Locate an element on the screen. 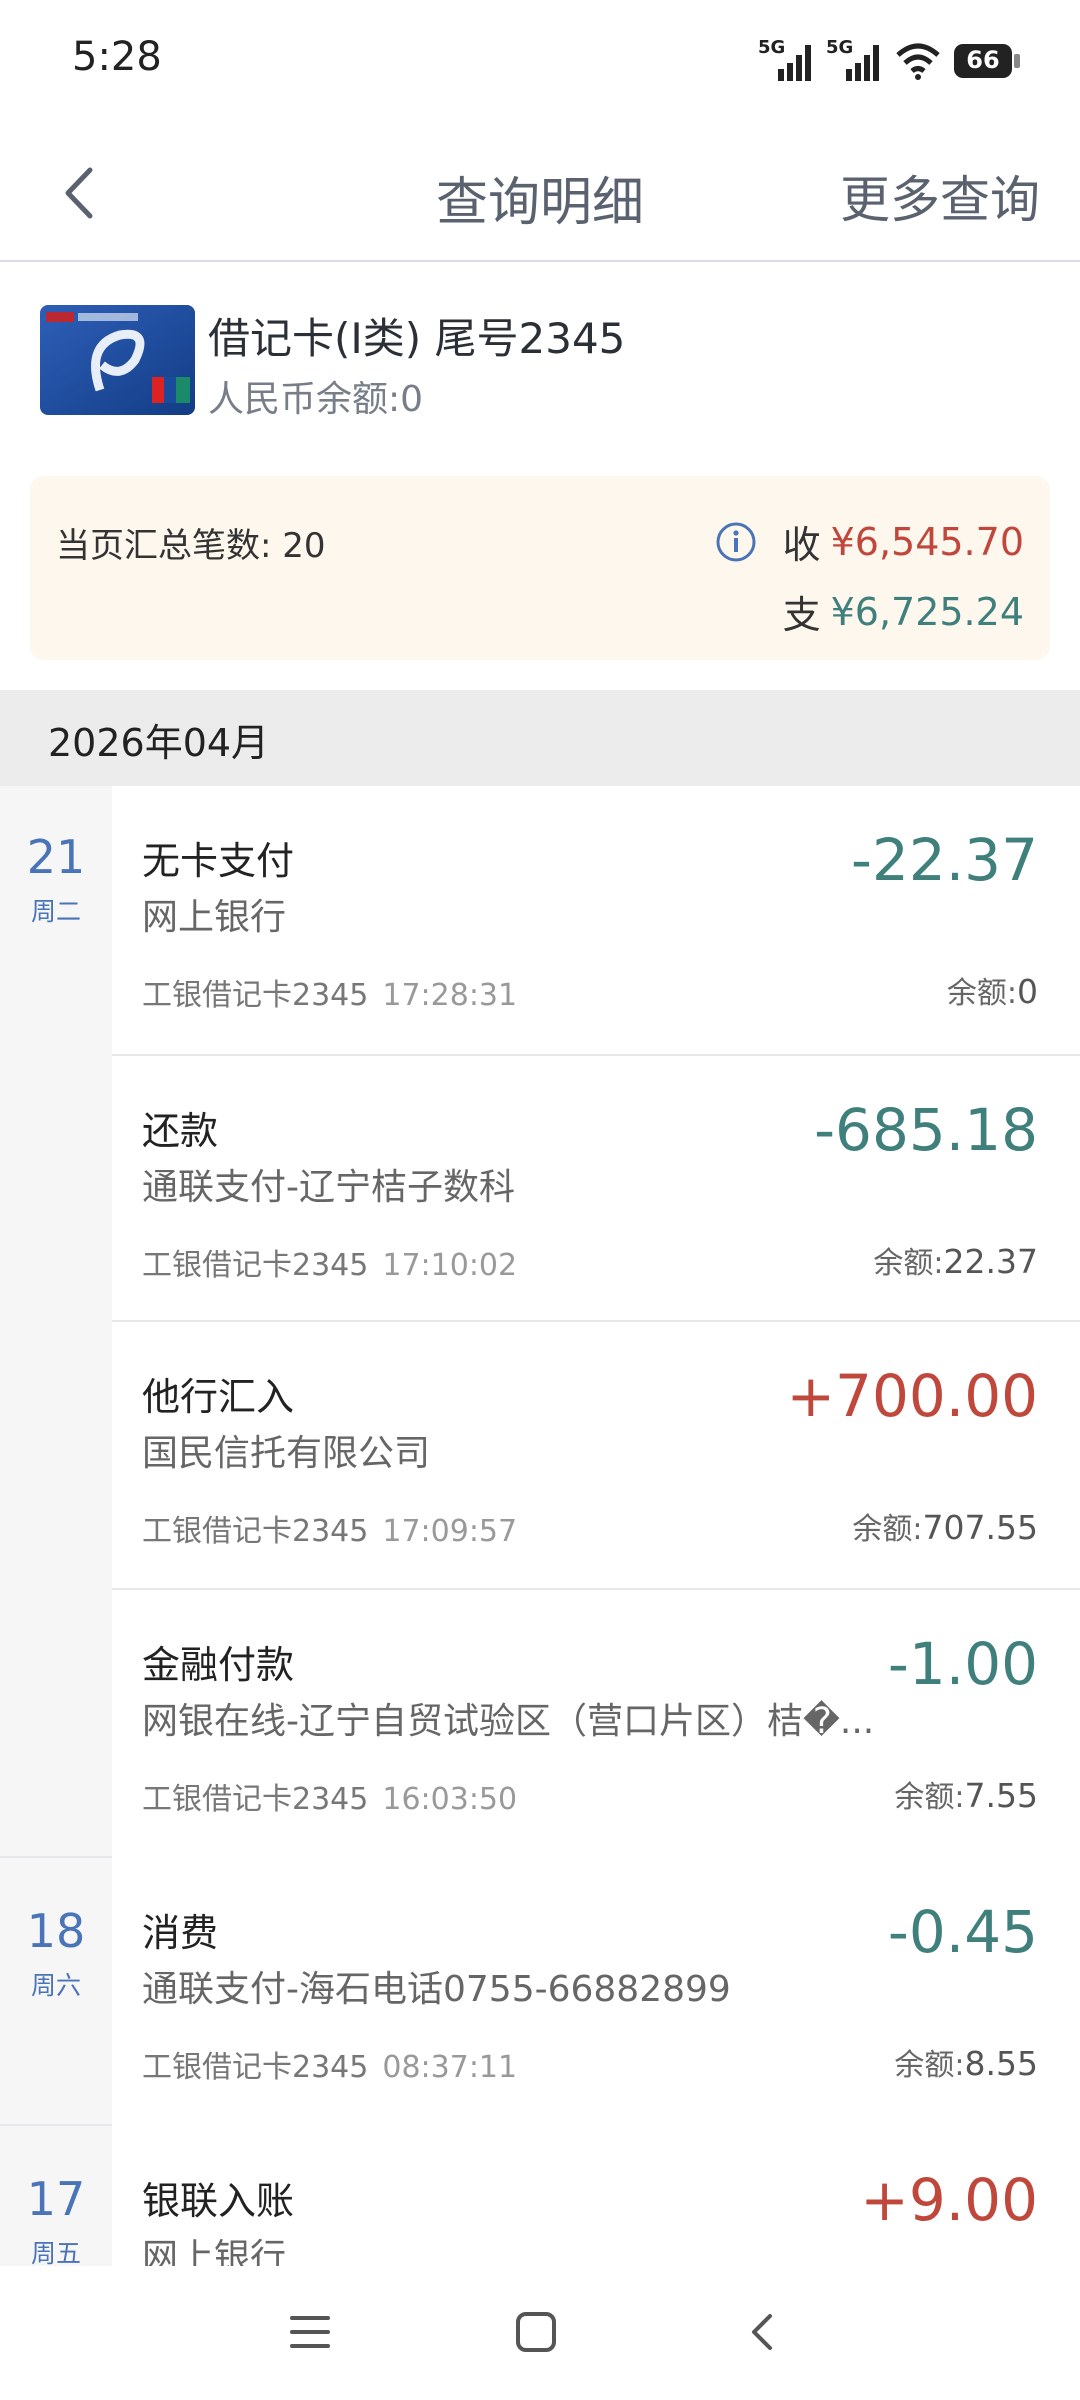  txn-time: 08:37:11 is located at coordinates (450, 2067).